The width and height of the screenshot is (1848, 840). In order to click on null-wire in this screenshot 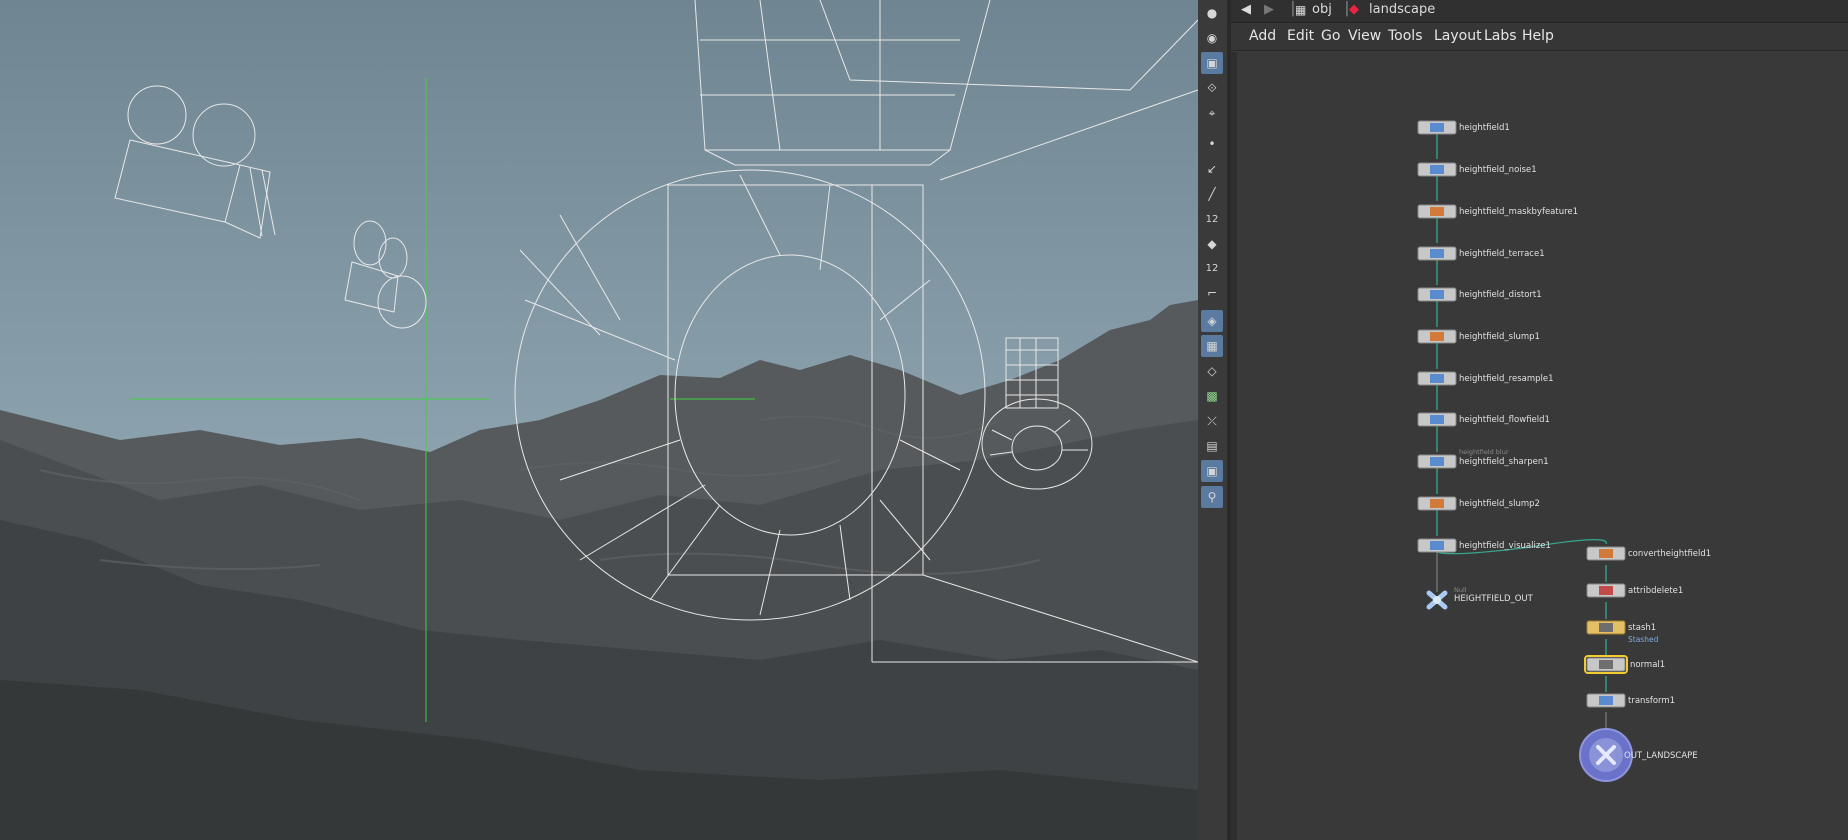, I will do `click(1521, 642)`.